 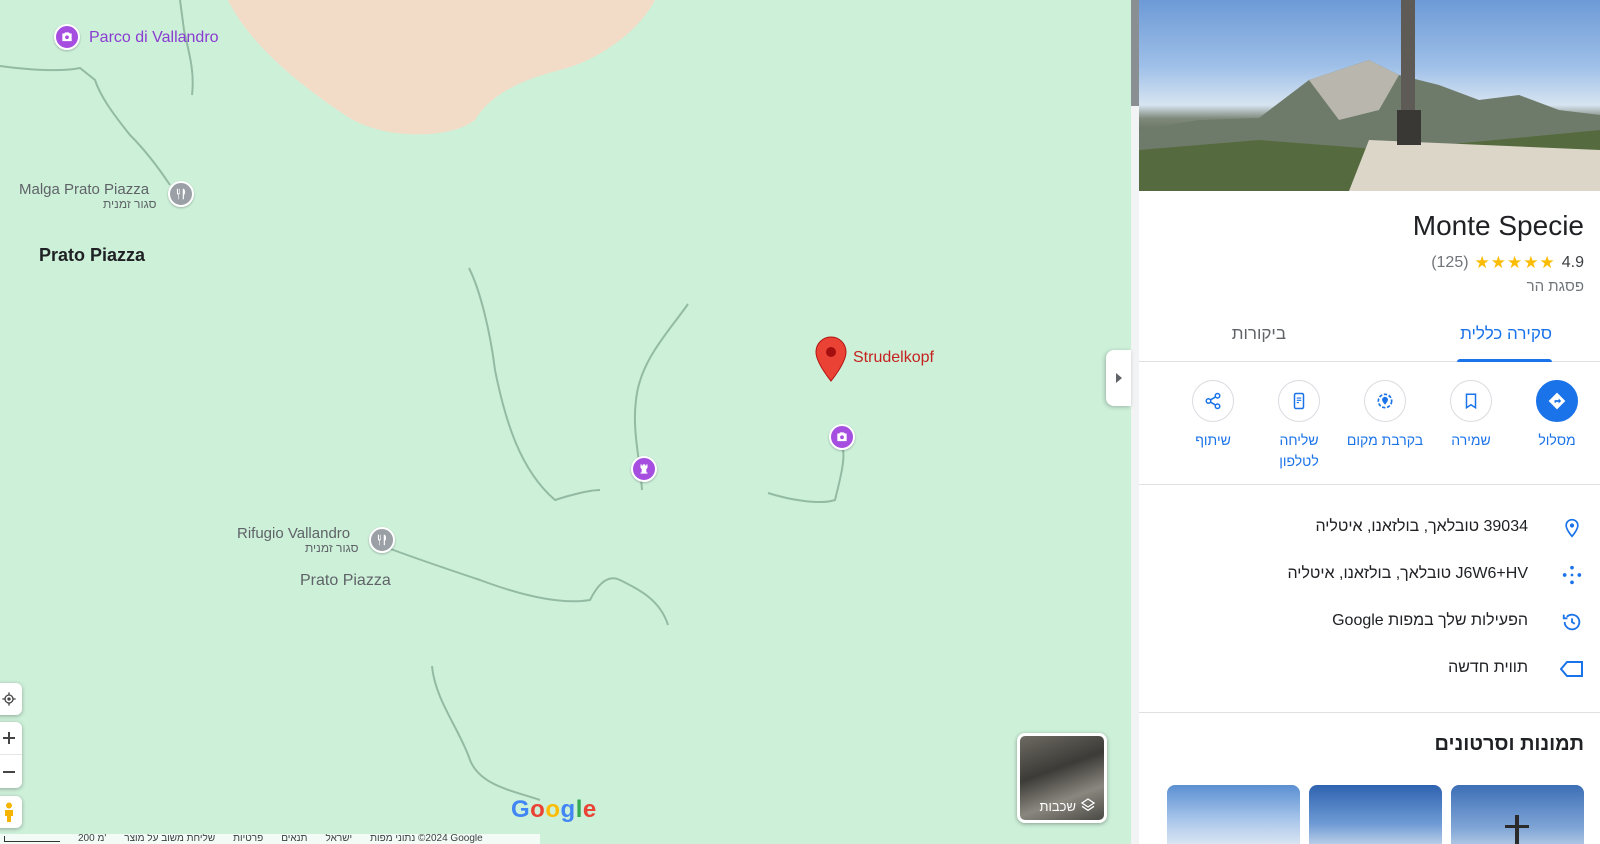 I want to click on panel-scrollbar, so click(x=1135, y=422).